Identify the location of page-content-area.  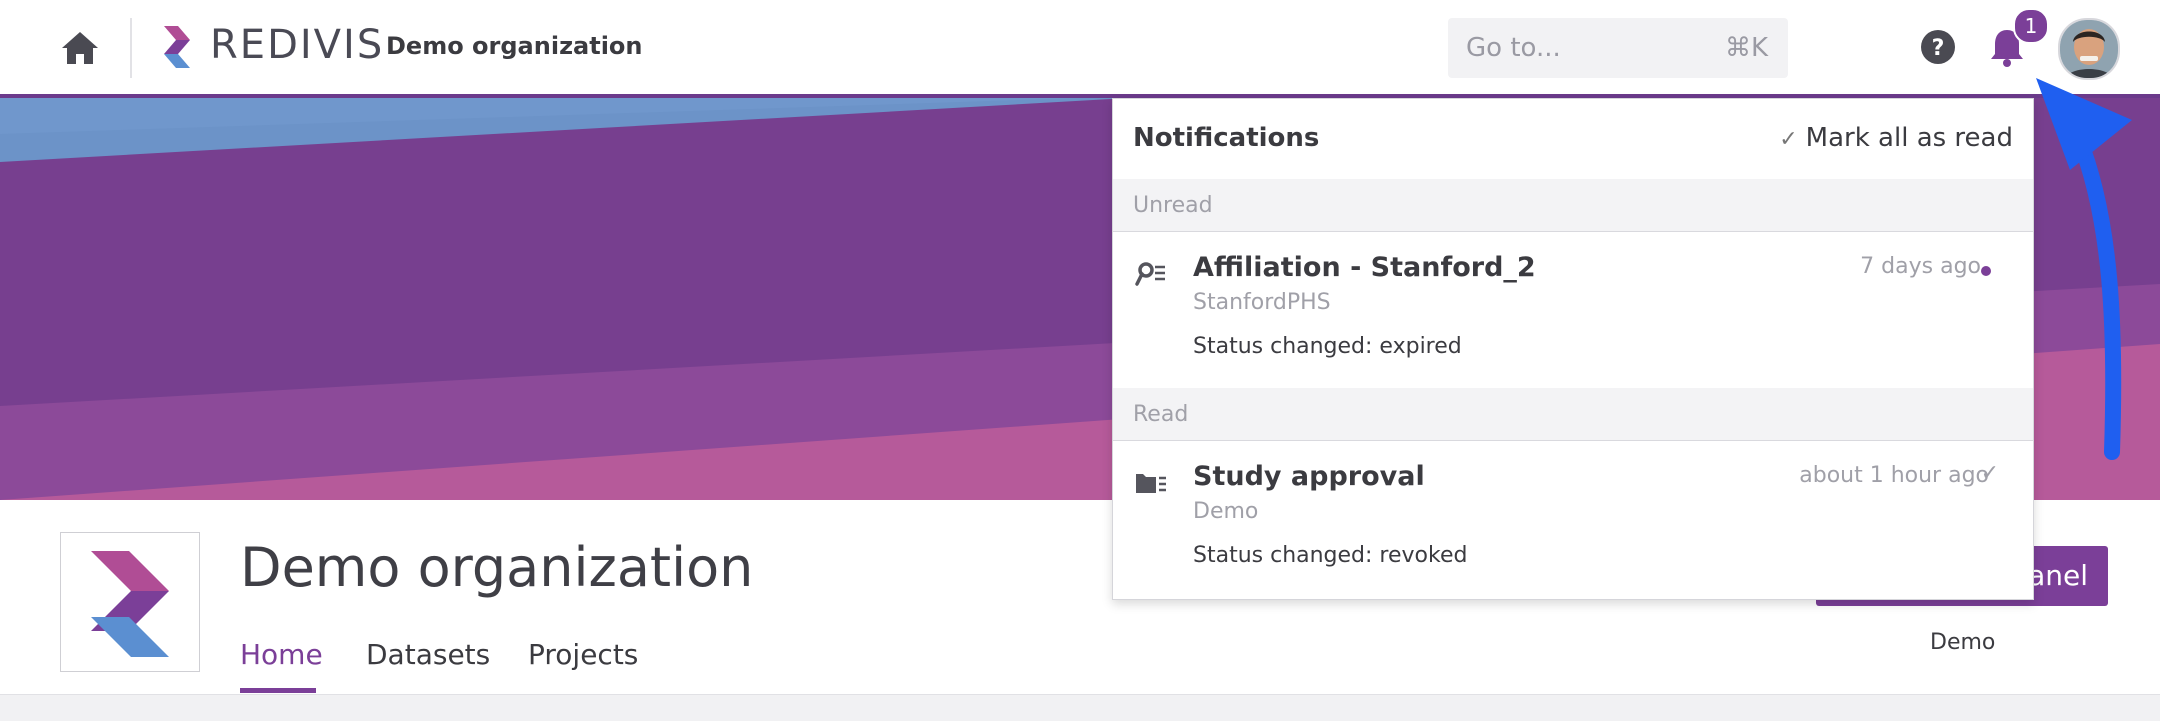
(1080, 707).